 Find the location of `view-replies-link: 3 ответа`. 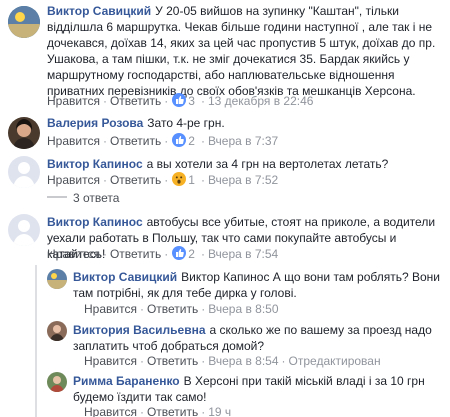

view-replies-link: 3 ответа is located at coordinates (83, 198).